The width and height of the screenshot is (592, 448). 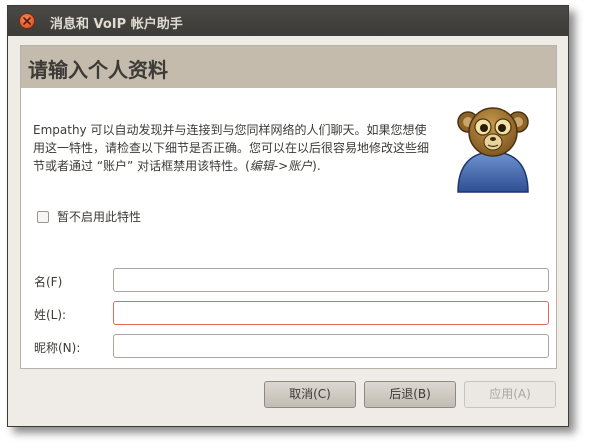 I want to click on close-button, so click(x=27, y=21).